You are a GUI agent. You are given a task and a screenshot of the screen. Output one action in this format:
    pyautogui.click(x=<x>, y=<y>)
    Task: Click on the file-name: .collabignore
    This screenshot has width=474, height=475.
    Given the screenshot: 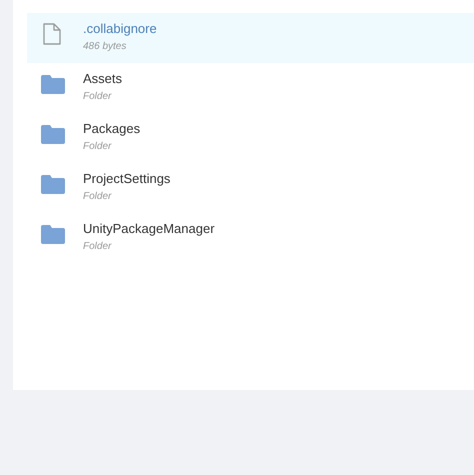 What is the action you would take?
    pyautogui.click(x=120, y=29)
    